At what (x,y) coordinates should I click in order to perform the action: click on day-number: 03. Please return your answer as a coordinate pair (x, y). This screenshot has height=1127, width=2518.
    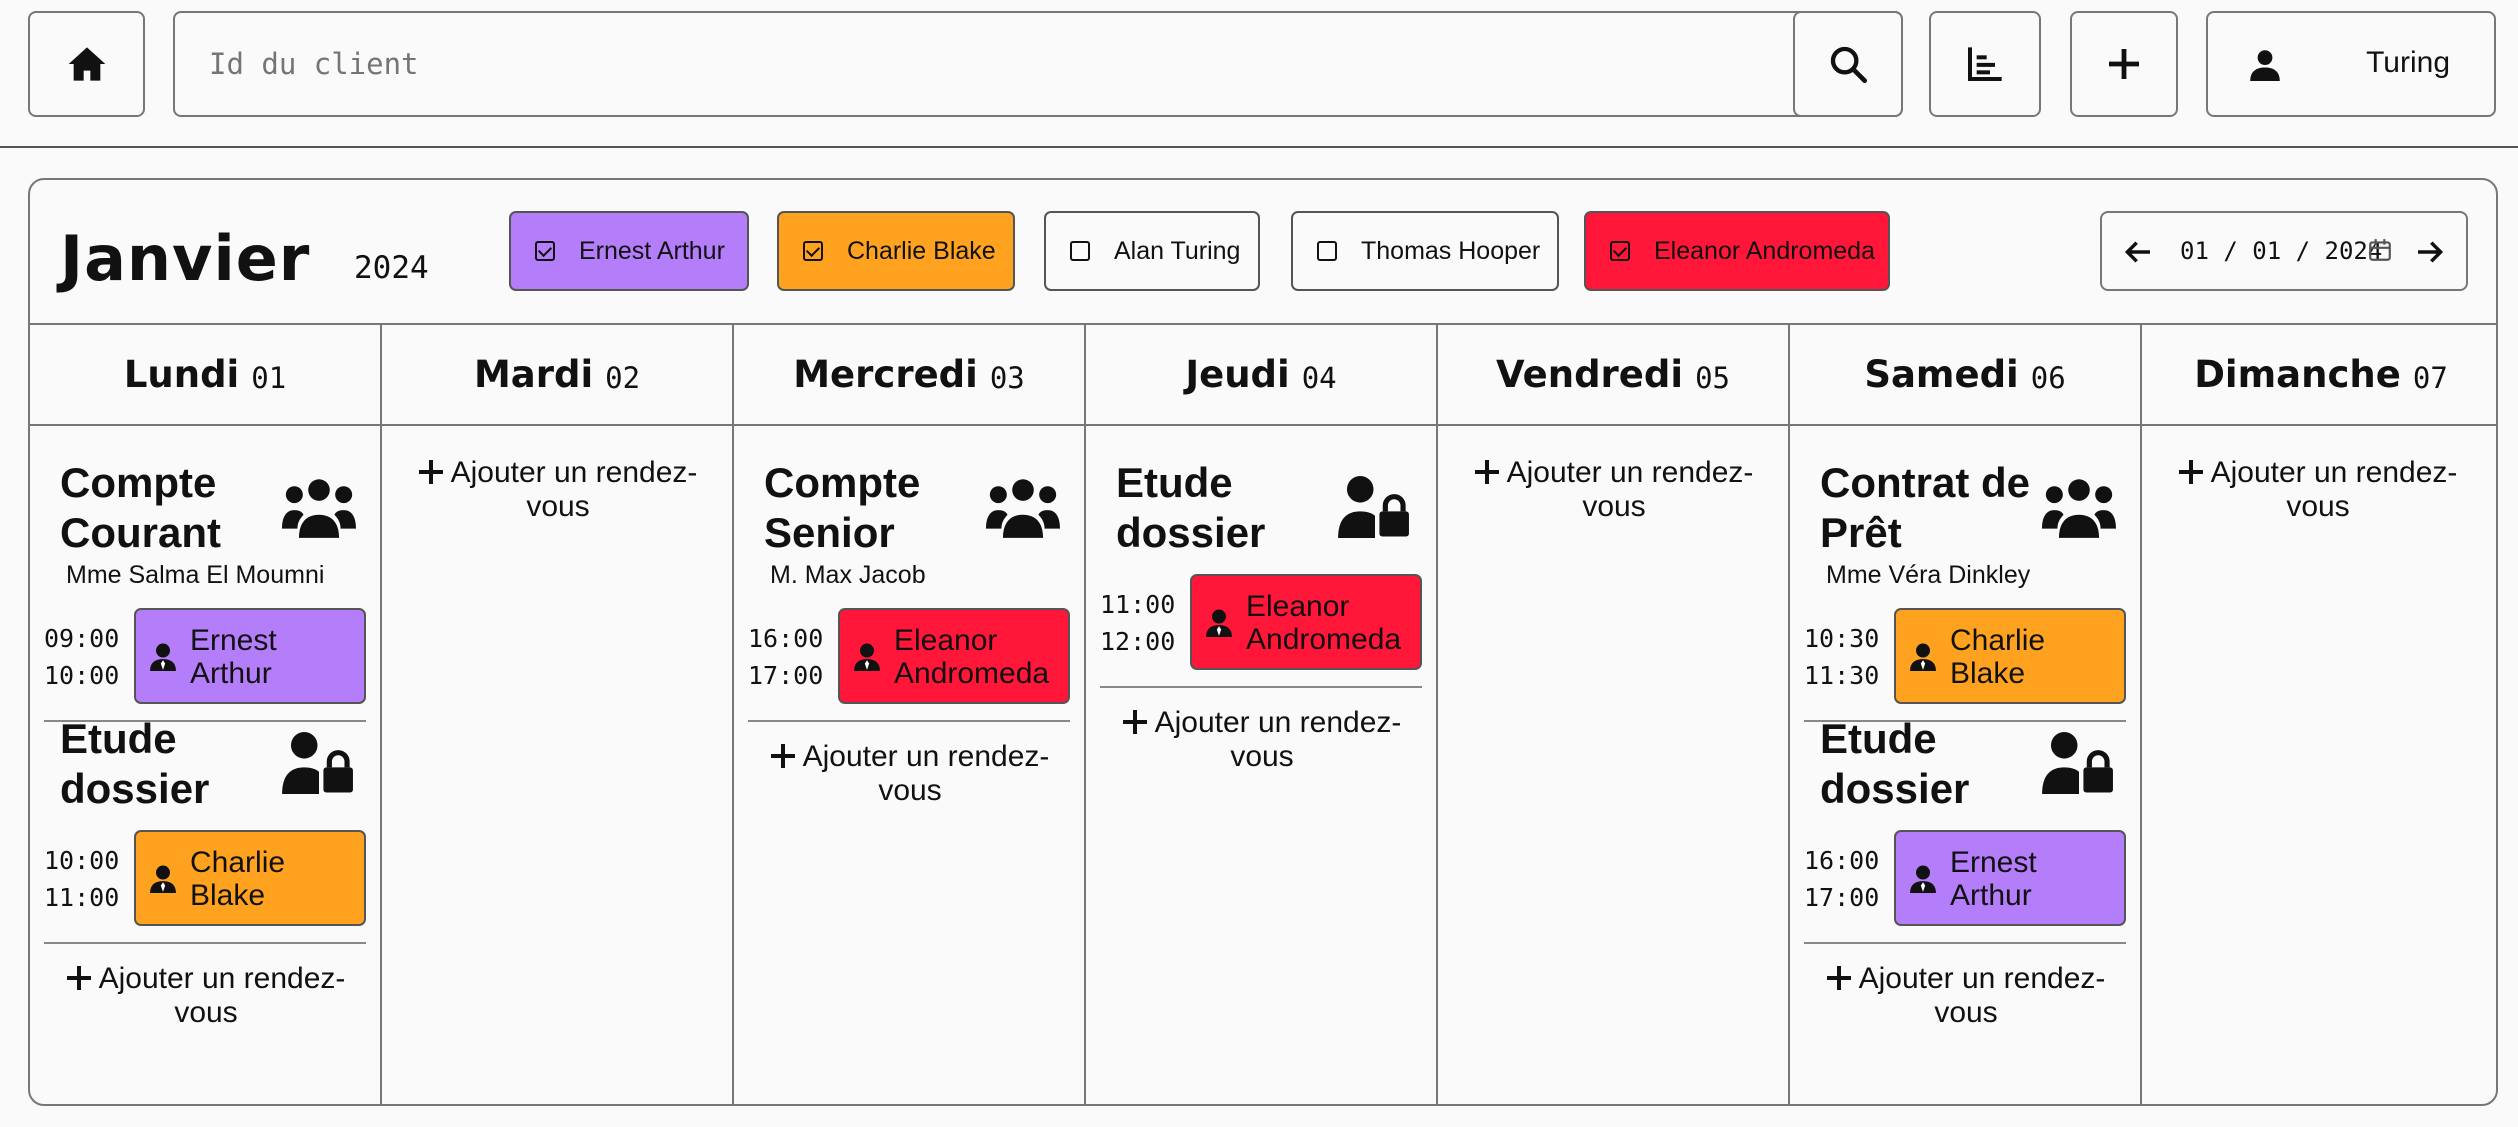
    Looking at the image, I should click on (1007, 377).